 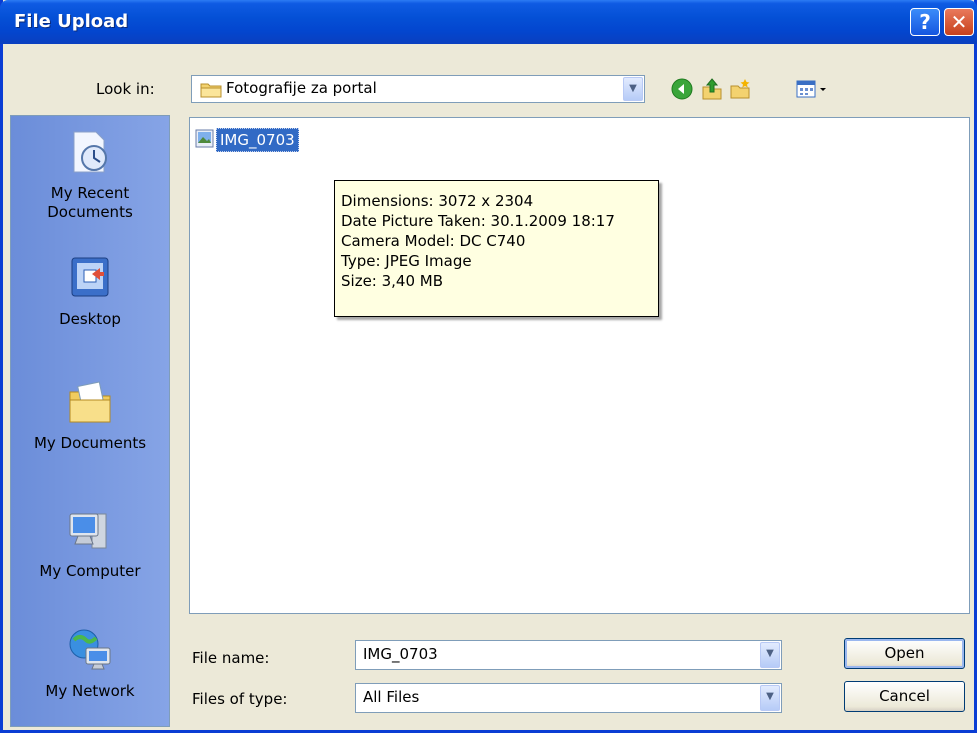 What do you see at coordinates (90, 319) in the screenshot?
I see `place-label: Desktop` at bounding box center [90, 319].